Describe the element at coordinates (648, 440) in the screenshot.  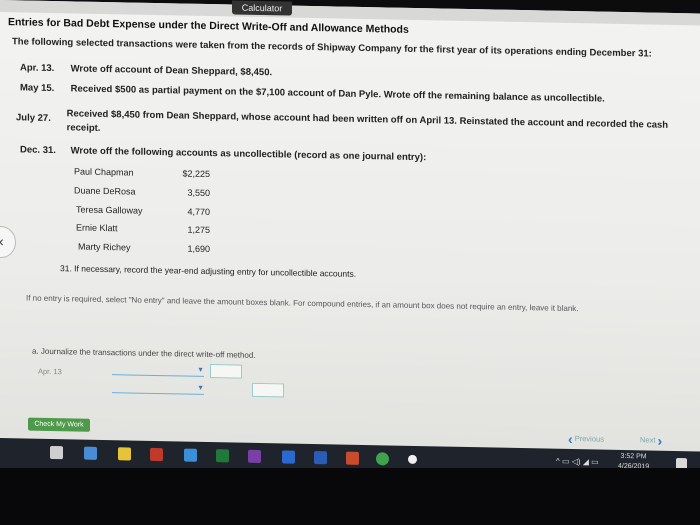
I see `next-label: Next` at that location.